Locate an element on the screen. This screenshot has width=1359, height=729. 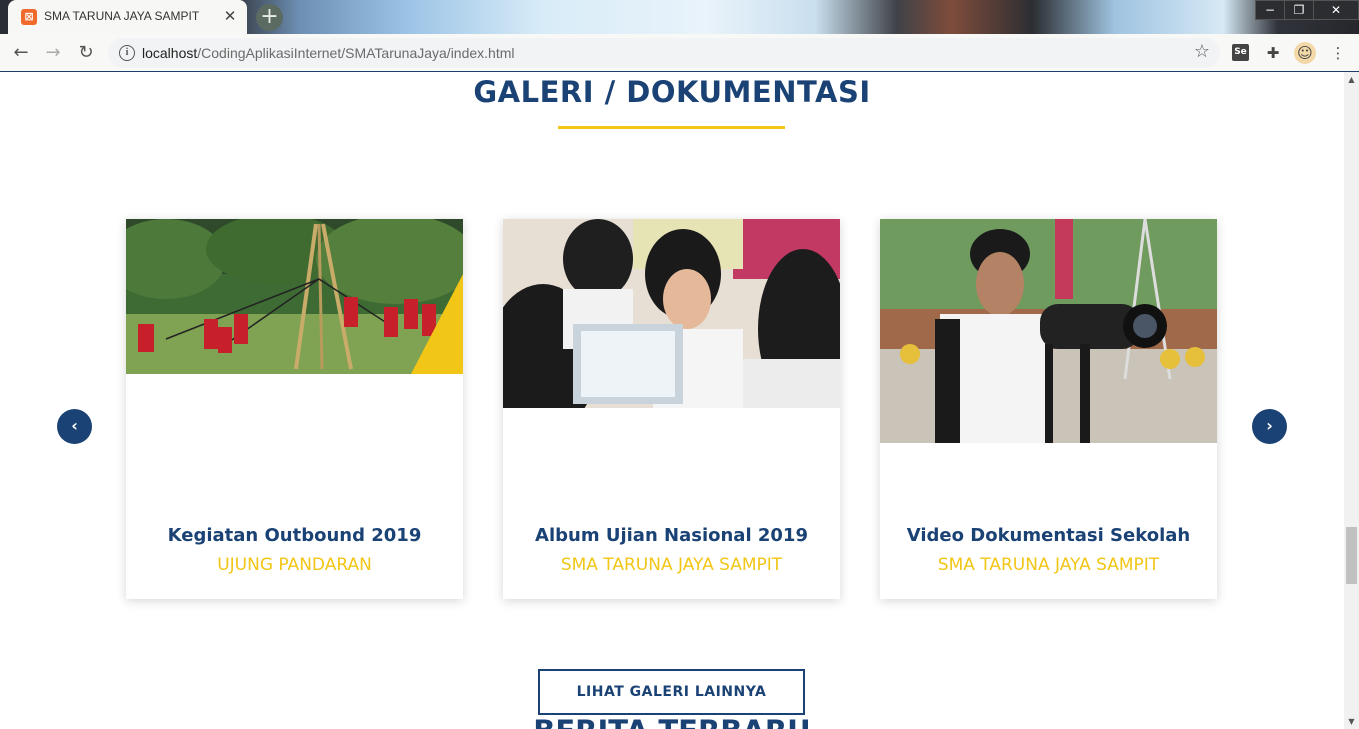
tab-title: SMA TARUNA JAYA SAMPIT is located at coordinates (122, 16).